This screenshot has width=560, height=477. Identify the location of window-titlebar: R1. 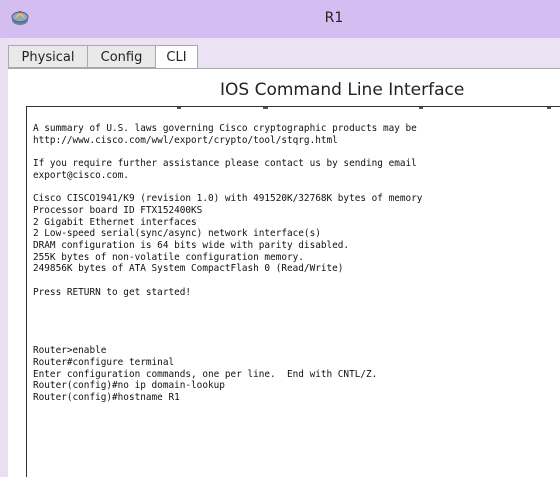
(280, 19).